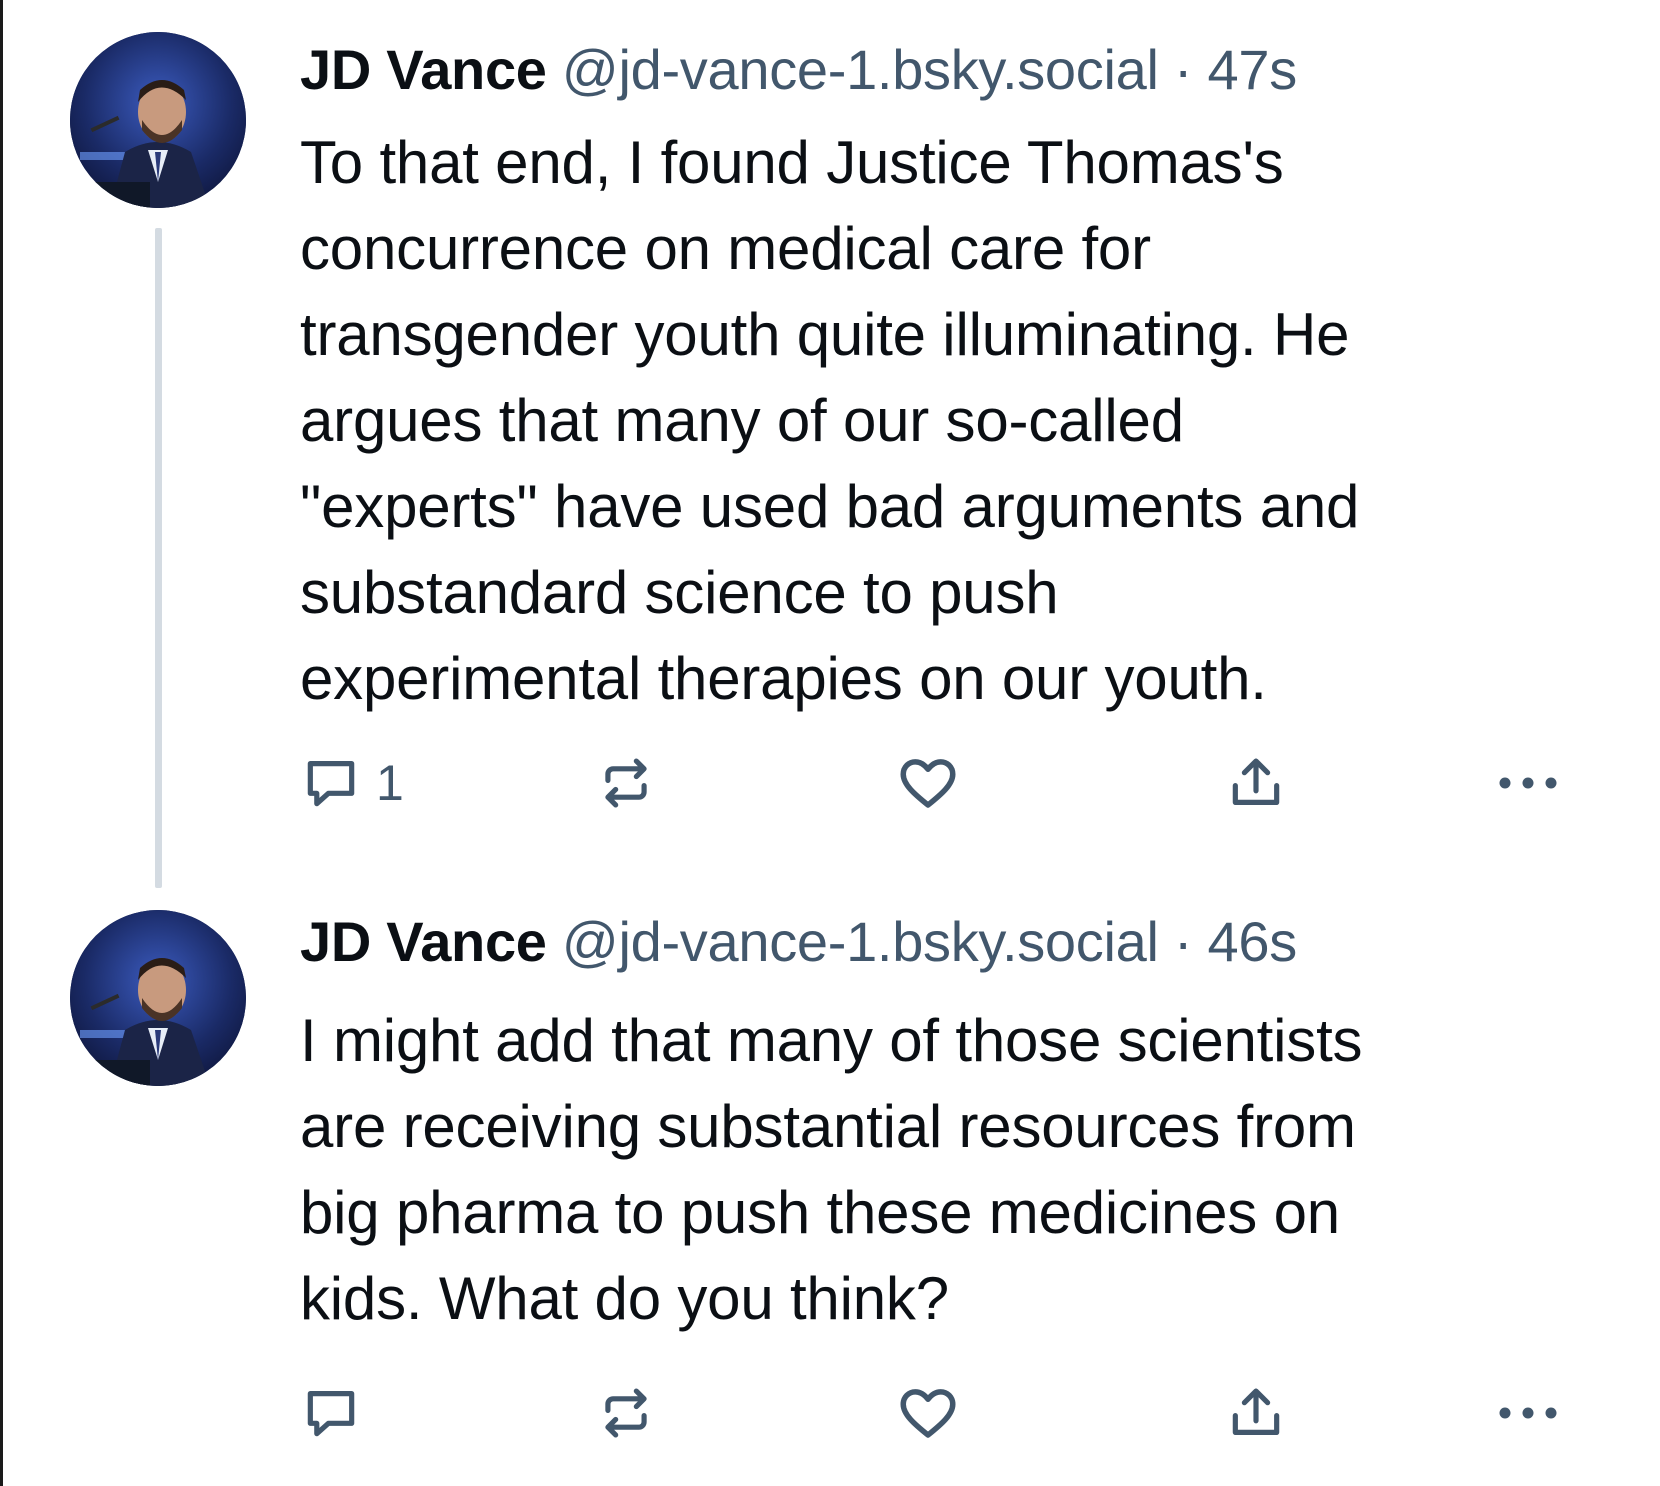 The width and height of the screenshot is (1660, 1486). What do you see at coordinates (828, 1126) in the screenshot?
I see `post-text-line: are receiving substantial resources from` at bounding box center [828, 1126].